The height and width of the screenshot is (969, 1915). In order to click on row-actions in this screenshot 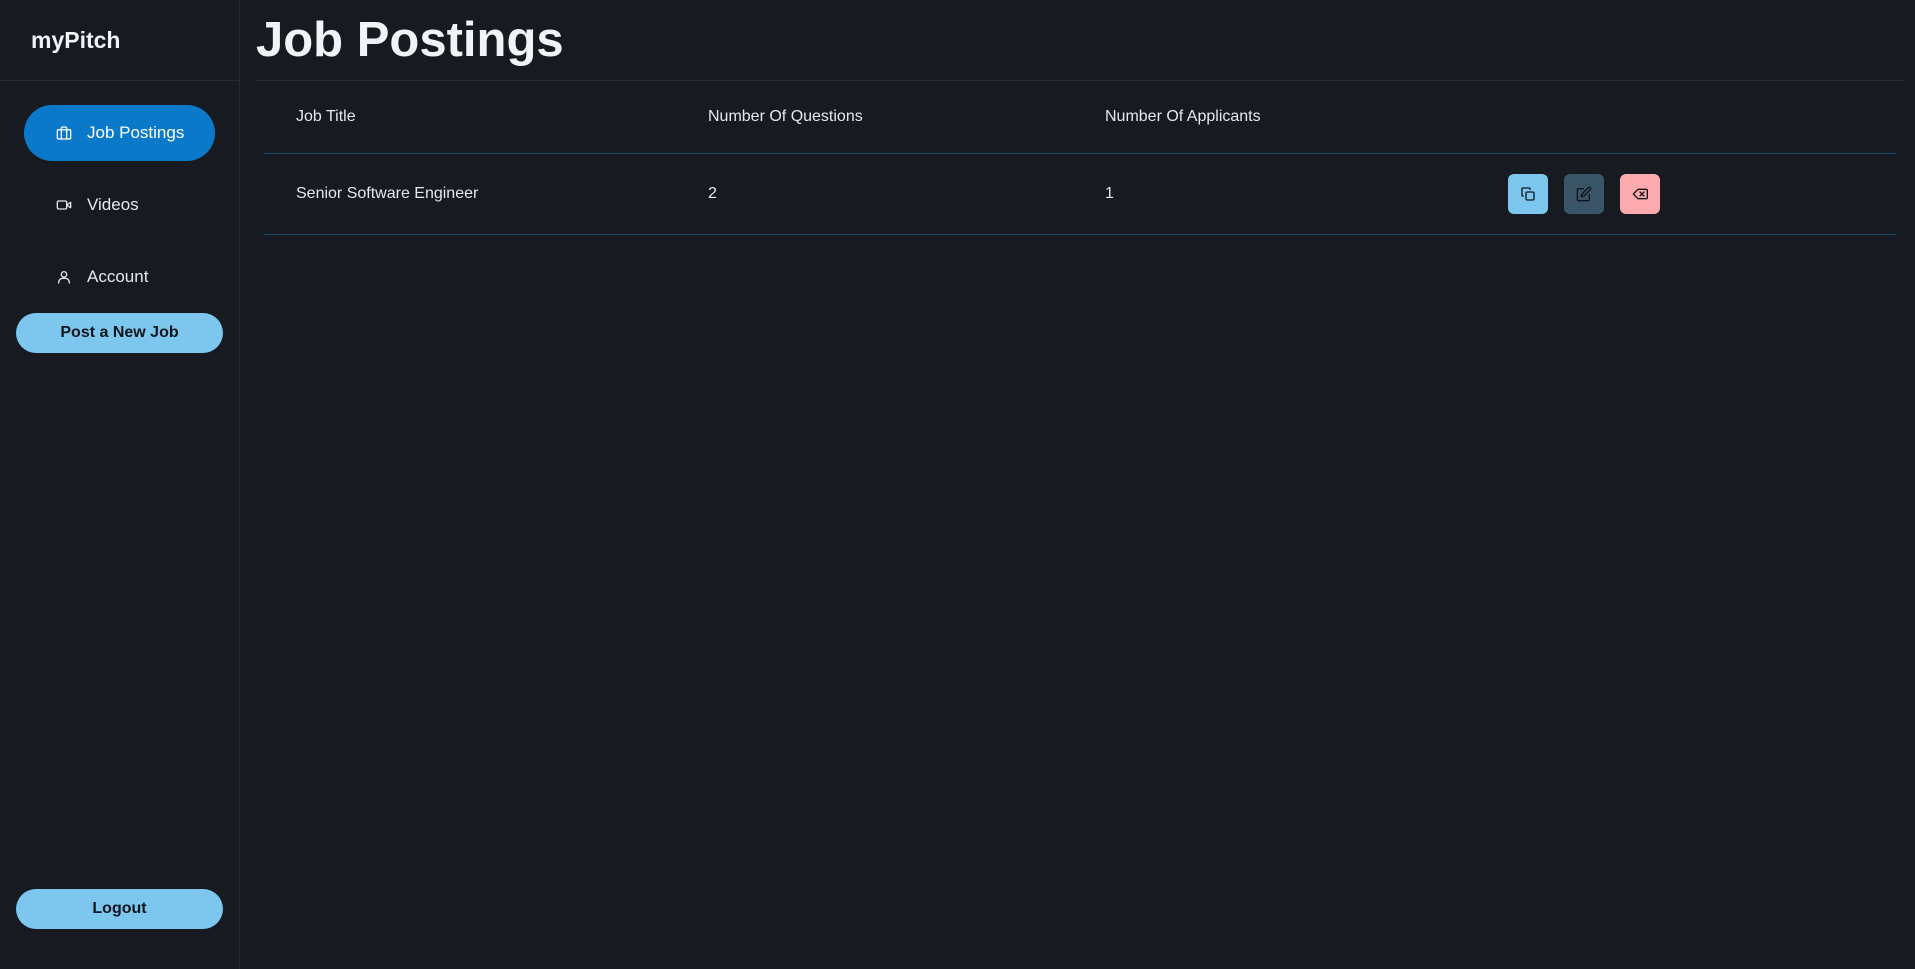, I will do `click(1584, 194)`.